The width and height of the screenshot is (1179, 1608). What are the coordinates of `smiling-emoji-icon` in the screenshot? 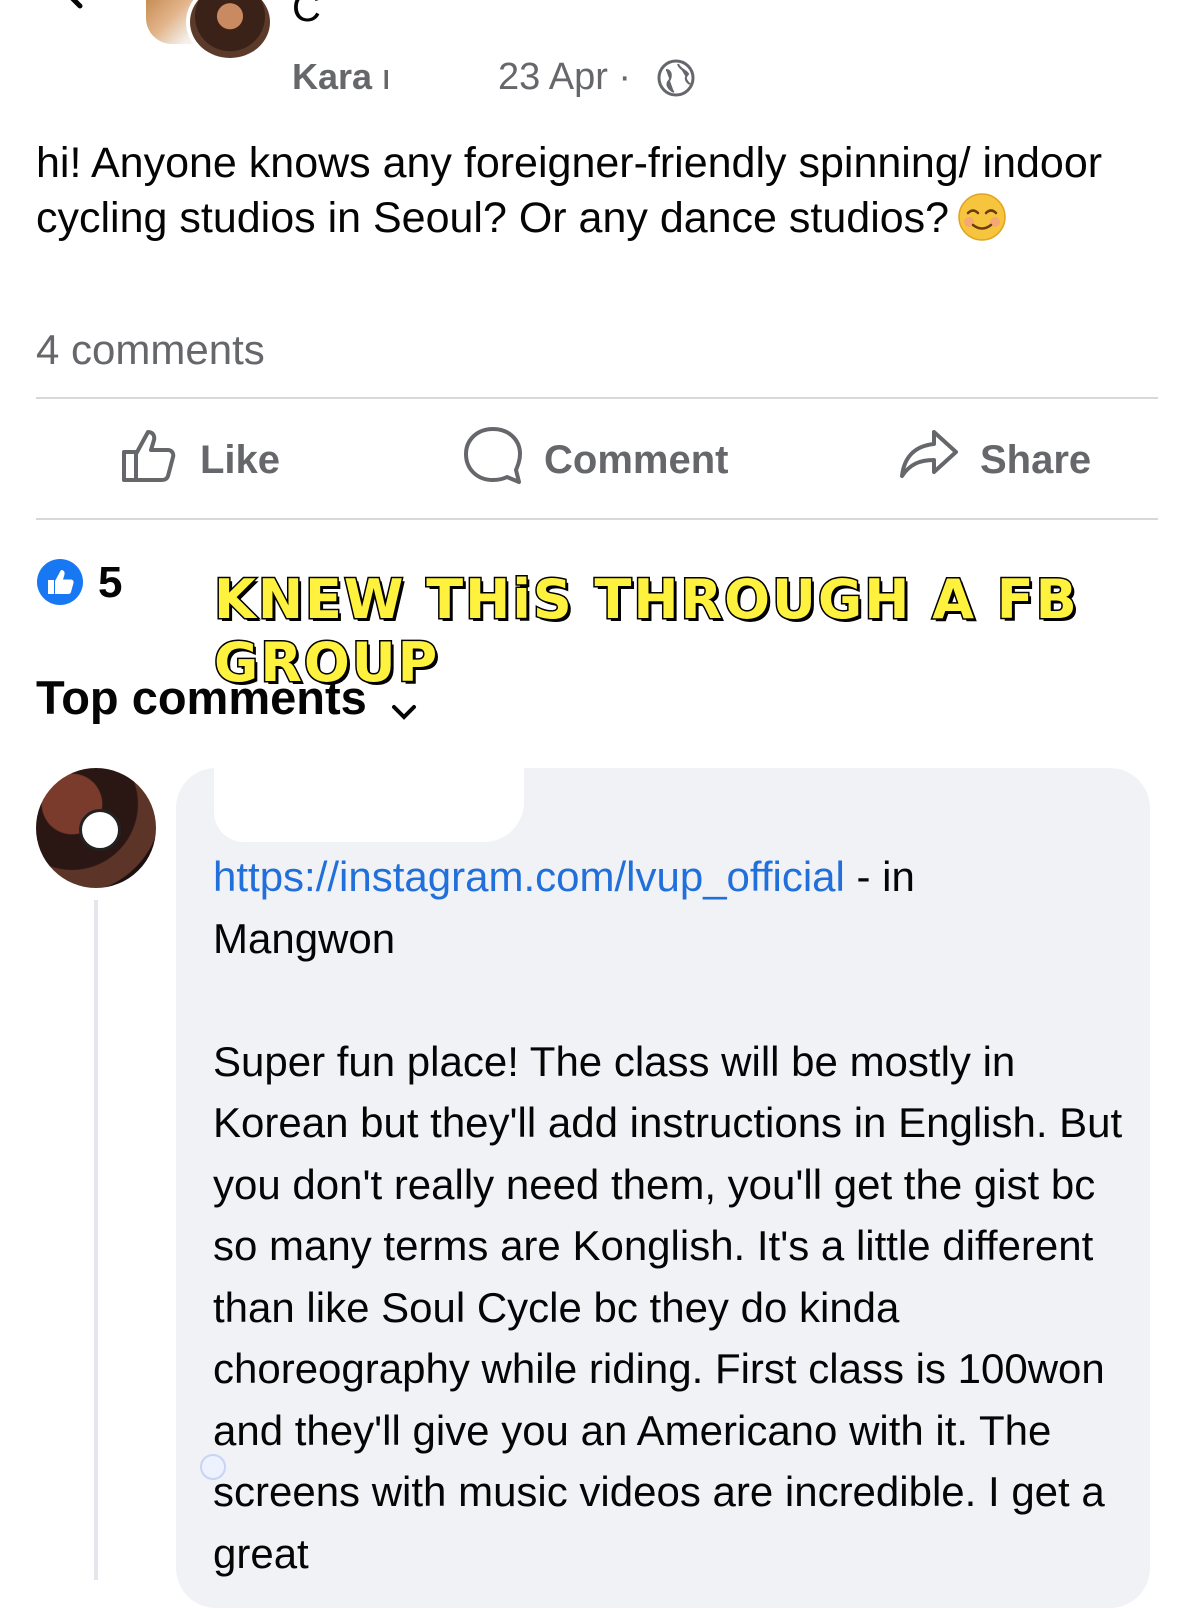 It's located at (982, 217).